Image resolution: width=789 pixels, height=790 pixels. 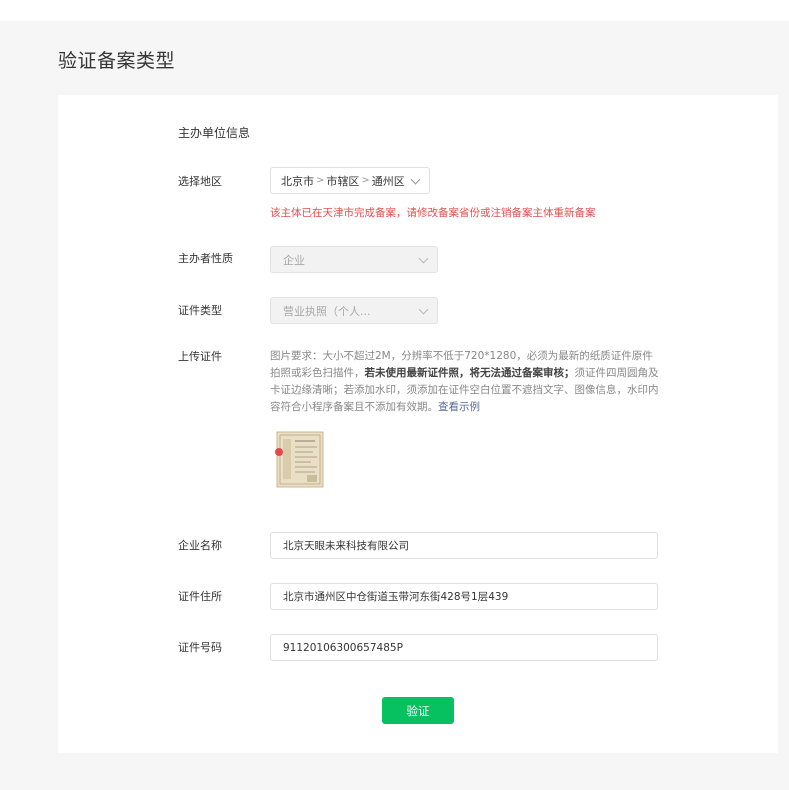 I want to click on region-province: 北京市, so click(x=297, y=181).